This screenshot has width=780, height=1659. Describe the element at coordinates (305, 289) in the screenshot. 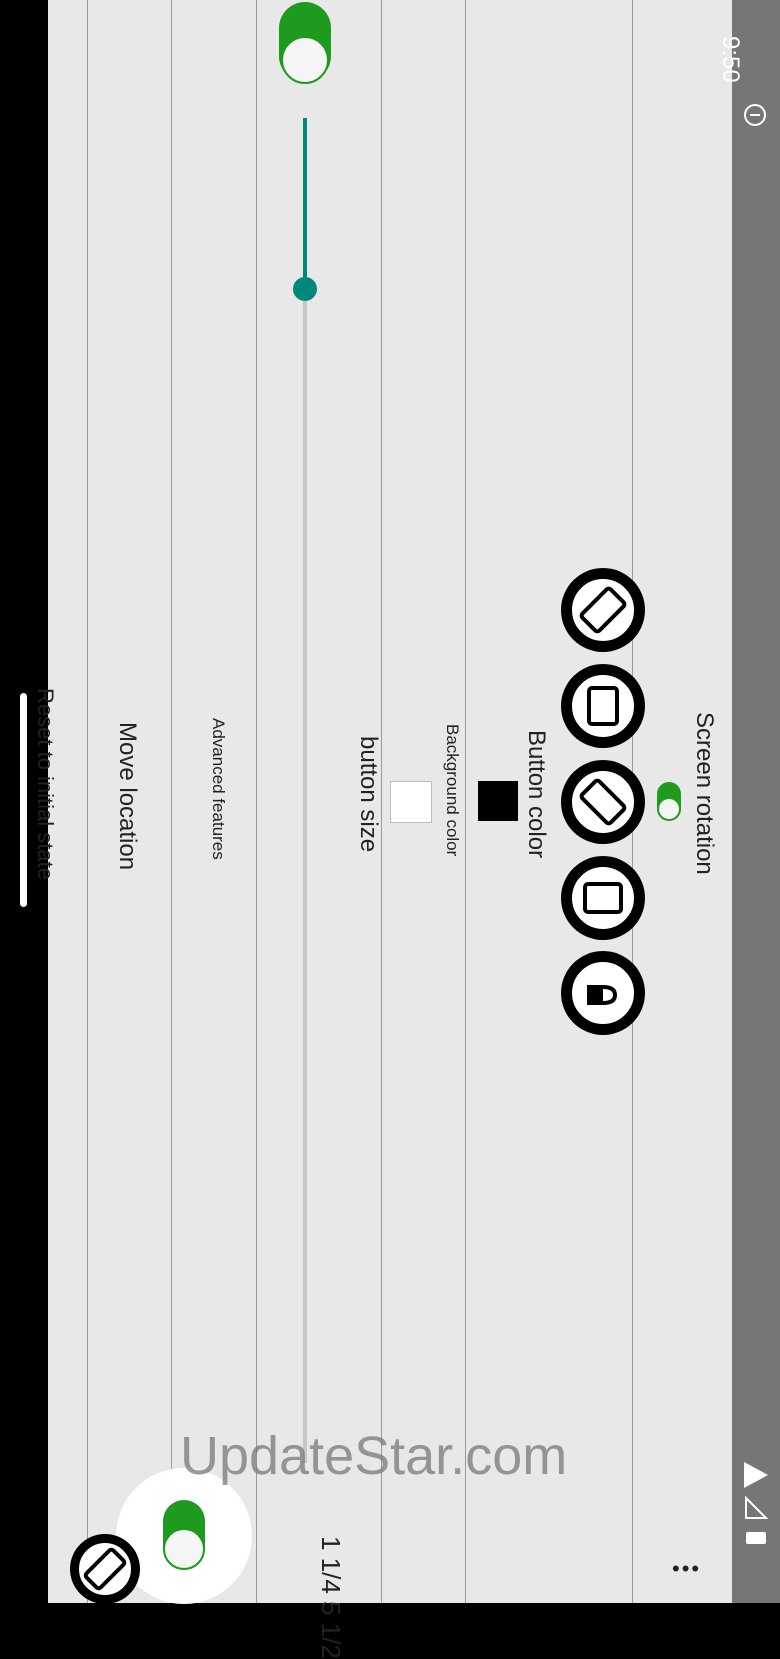

I see `slider-thumb` at that location.